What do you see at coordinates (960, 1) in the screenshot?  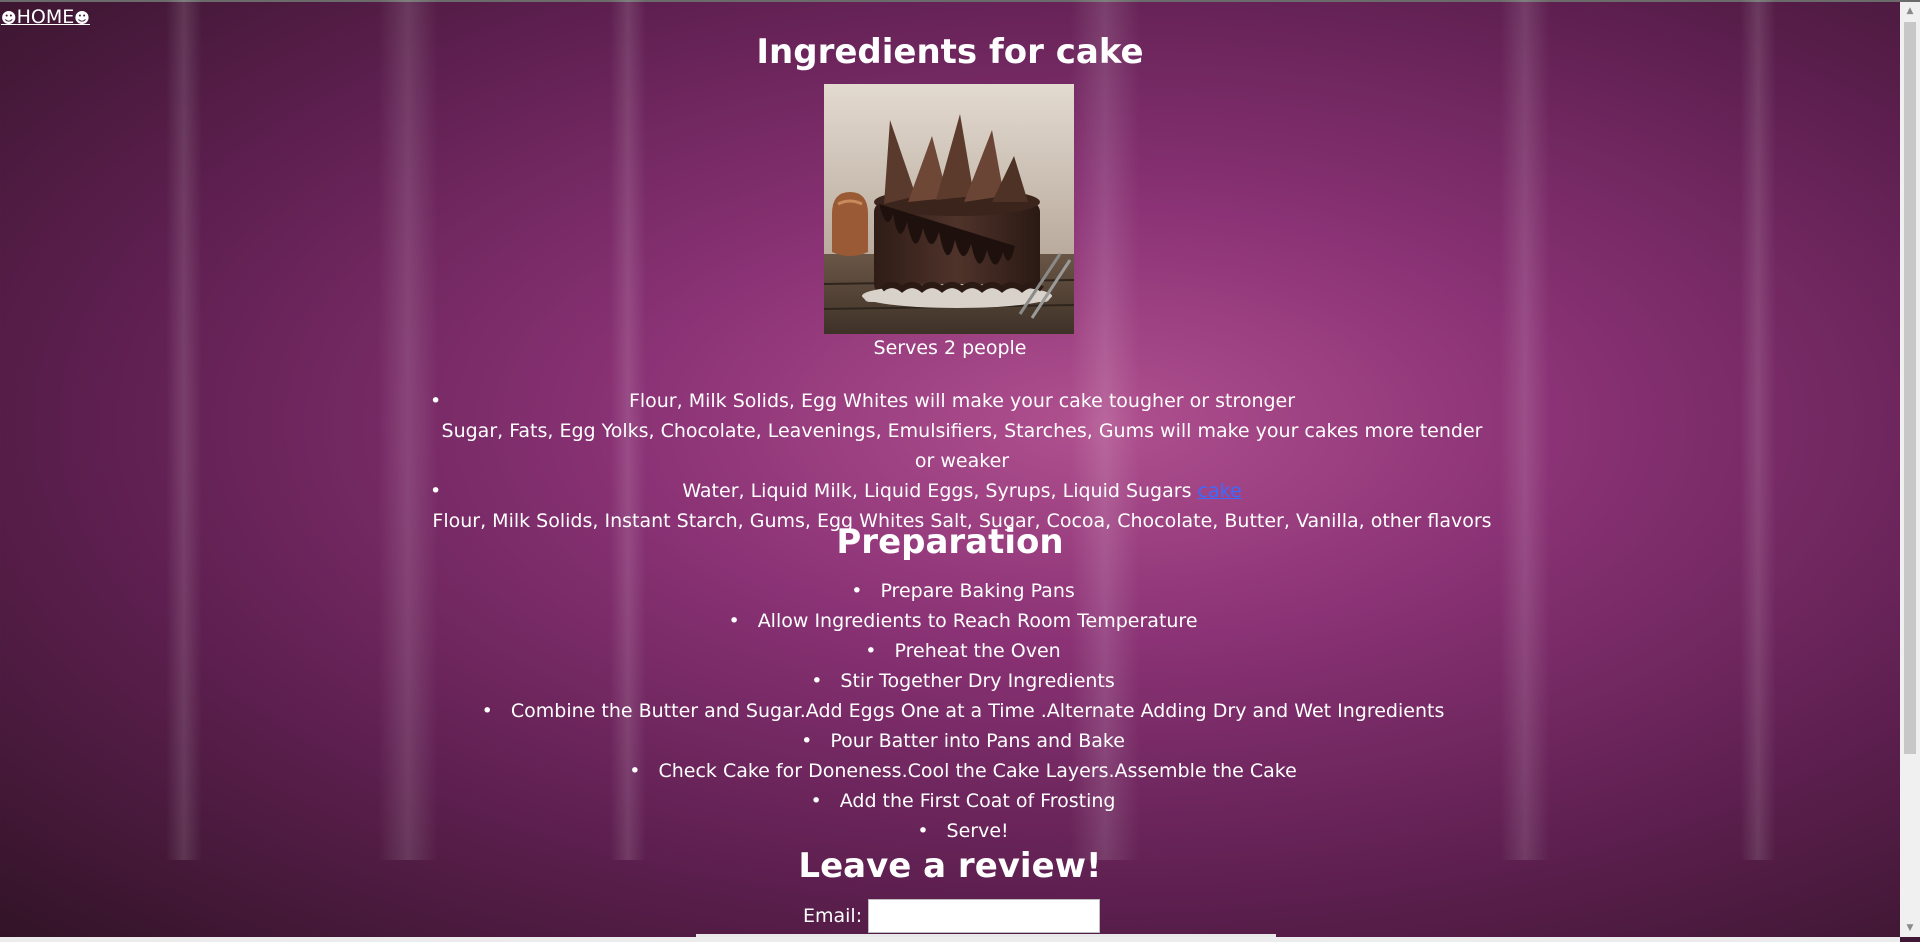 I see `window-top-edge` at bounding box center [960, 1].